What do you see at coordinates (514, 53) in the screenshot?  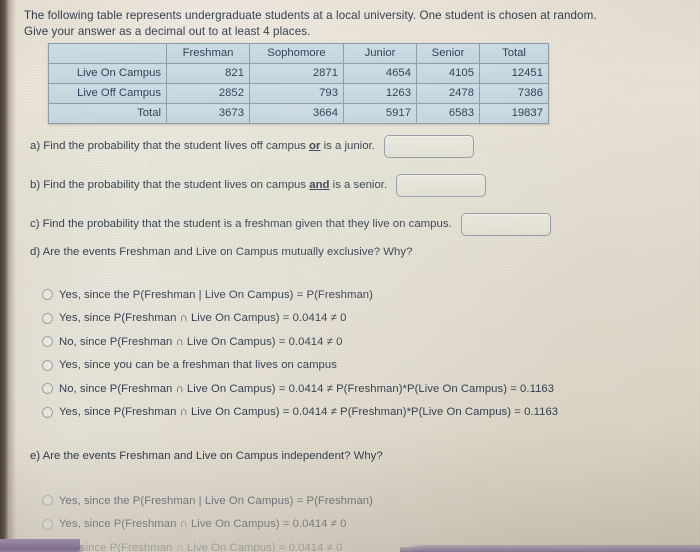 I see `column-header-total: Total` at bounding box center [514, 53].